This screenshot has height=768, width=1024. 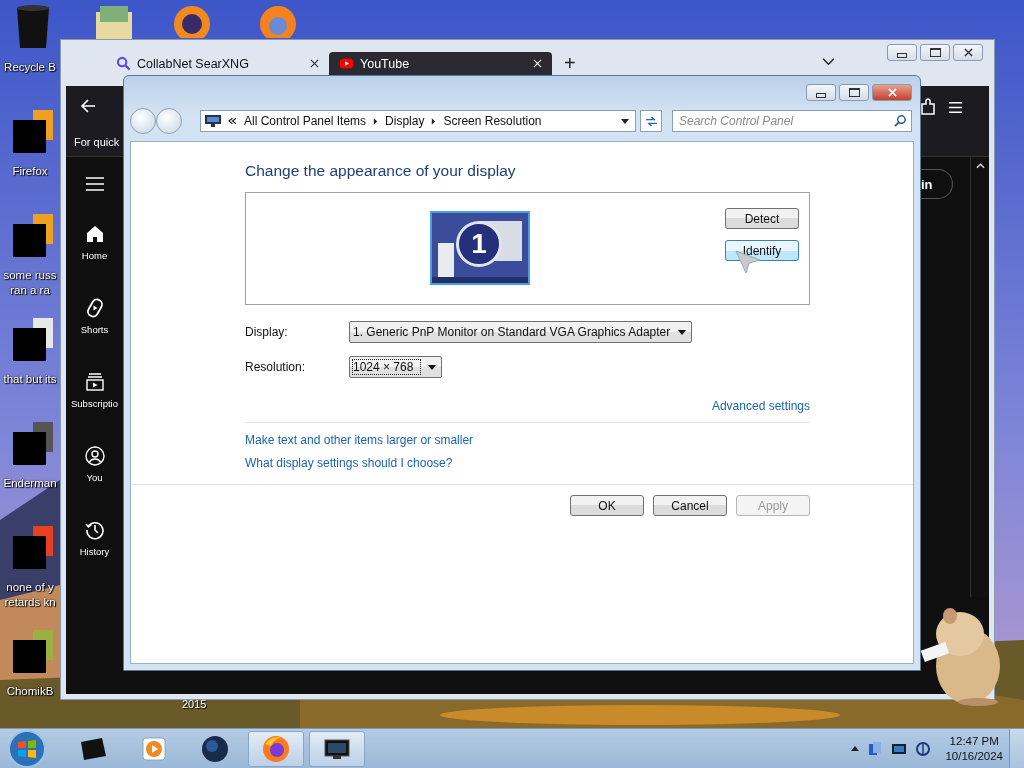 I want to click on sidebar-item: You, so click(x=94, y=483).